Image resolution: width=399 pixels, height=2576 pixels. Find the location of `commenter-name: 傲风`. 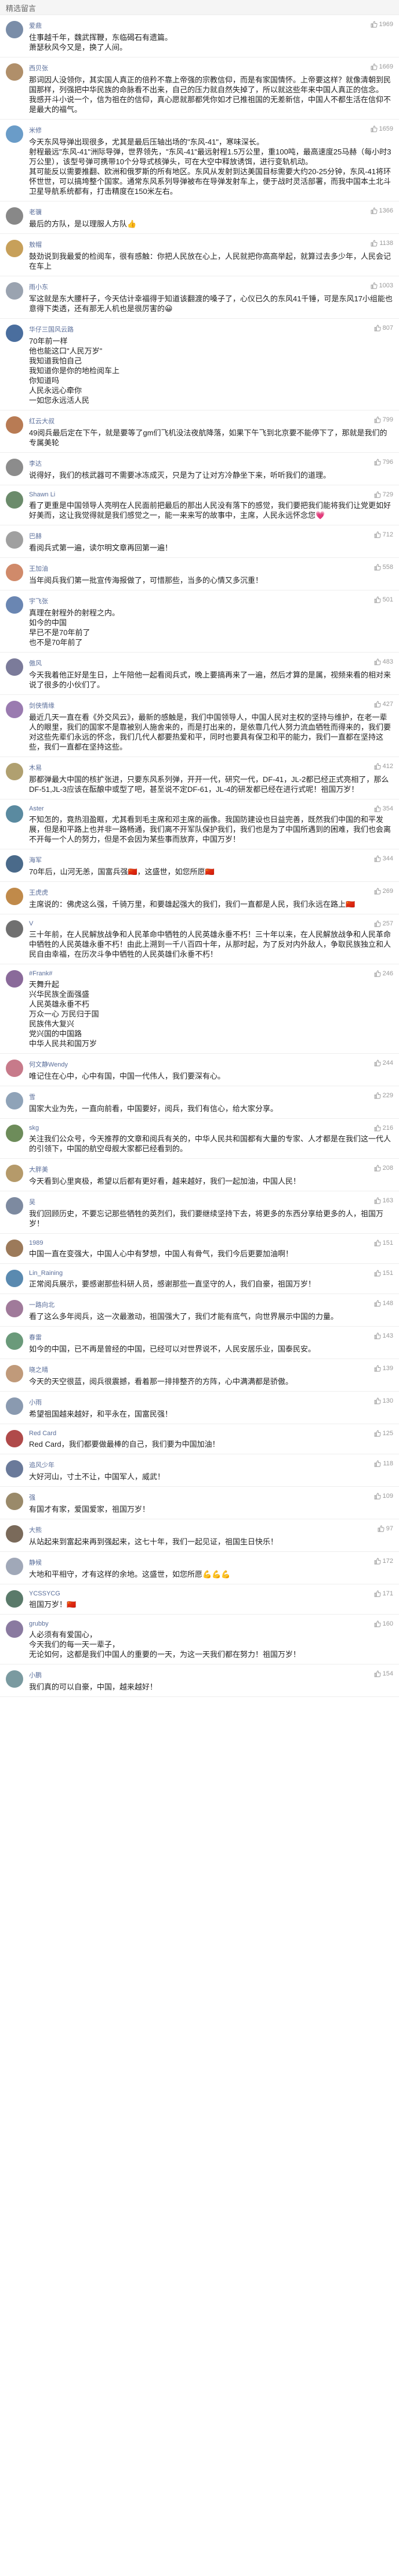

commenter-name: 傲风 is located at coordinates (35, 663).